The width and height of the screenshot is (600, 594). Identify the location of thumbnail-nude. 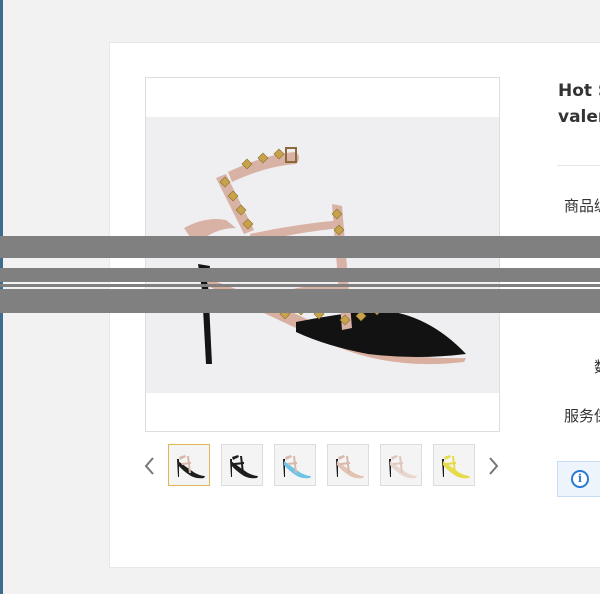
(348, 465).